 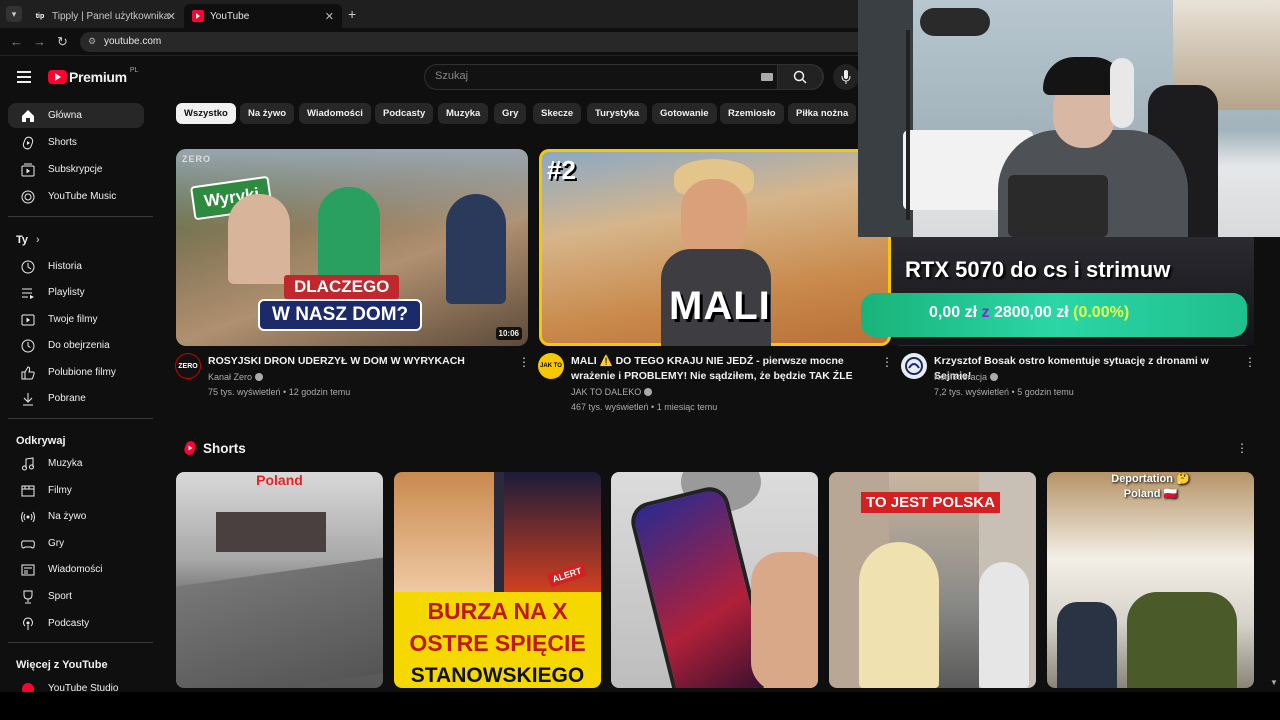 I want to click on back-icon: ←, so click(x=16, y=41).